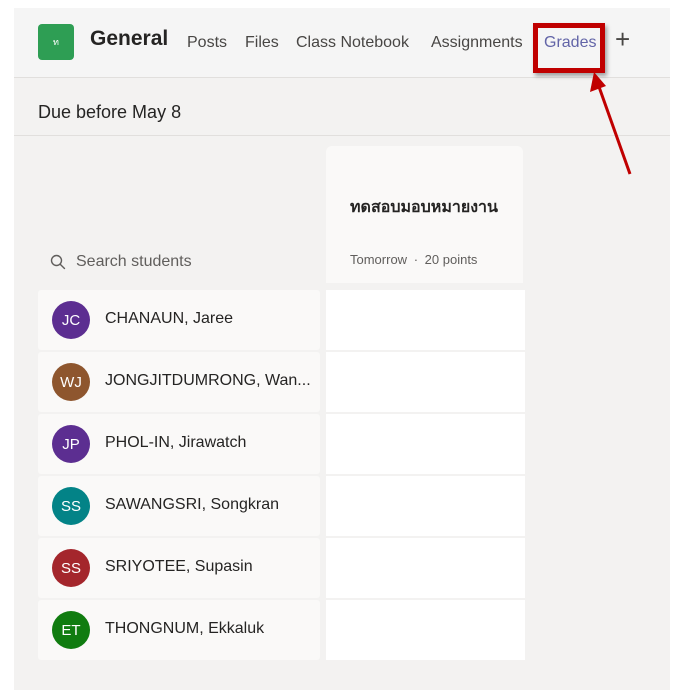 This screenshot has height=695, width=674. I want to click on annotation-arrow, so click(611, 123).